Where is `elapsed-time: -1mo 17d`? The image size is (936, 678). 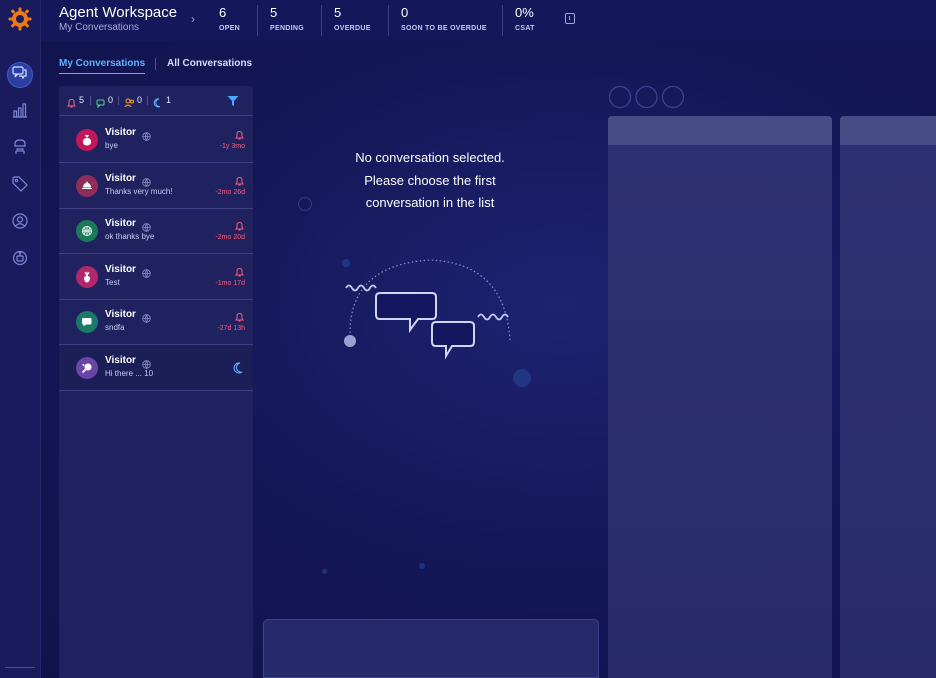 elapsed-time: -1mo 17d is located at coordinates (230, 283).